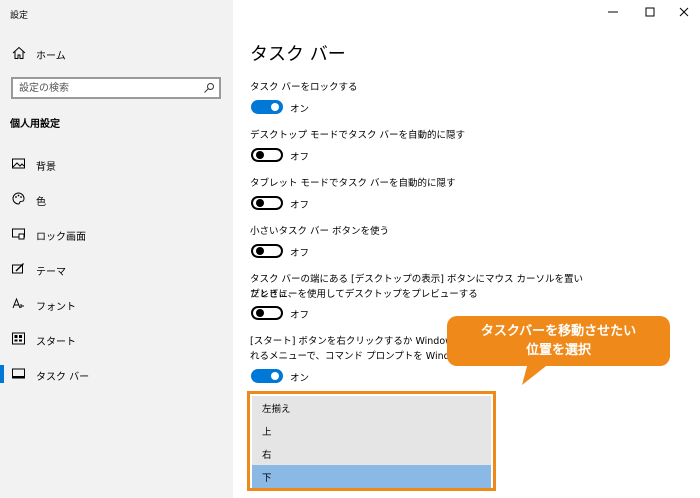  What do you see at coordinates (51, 56) in the screenshot?
I see `nav-home-label: ホーム` at bounding box center [51, 56].